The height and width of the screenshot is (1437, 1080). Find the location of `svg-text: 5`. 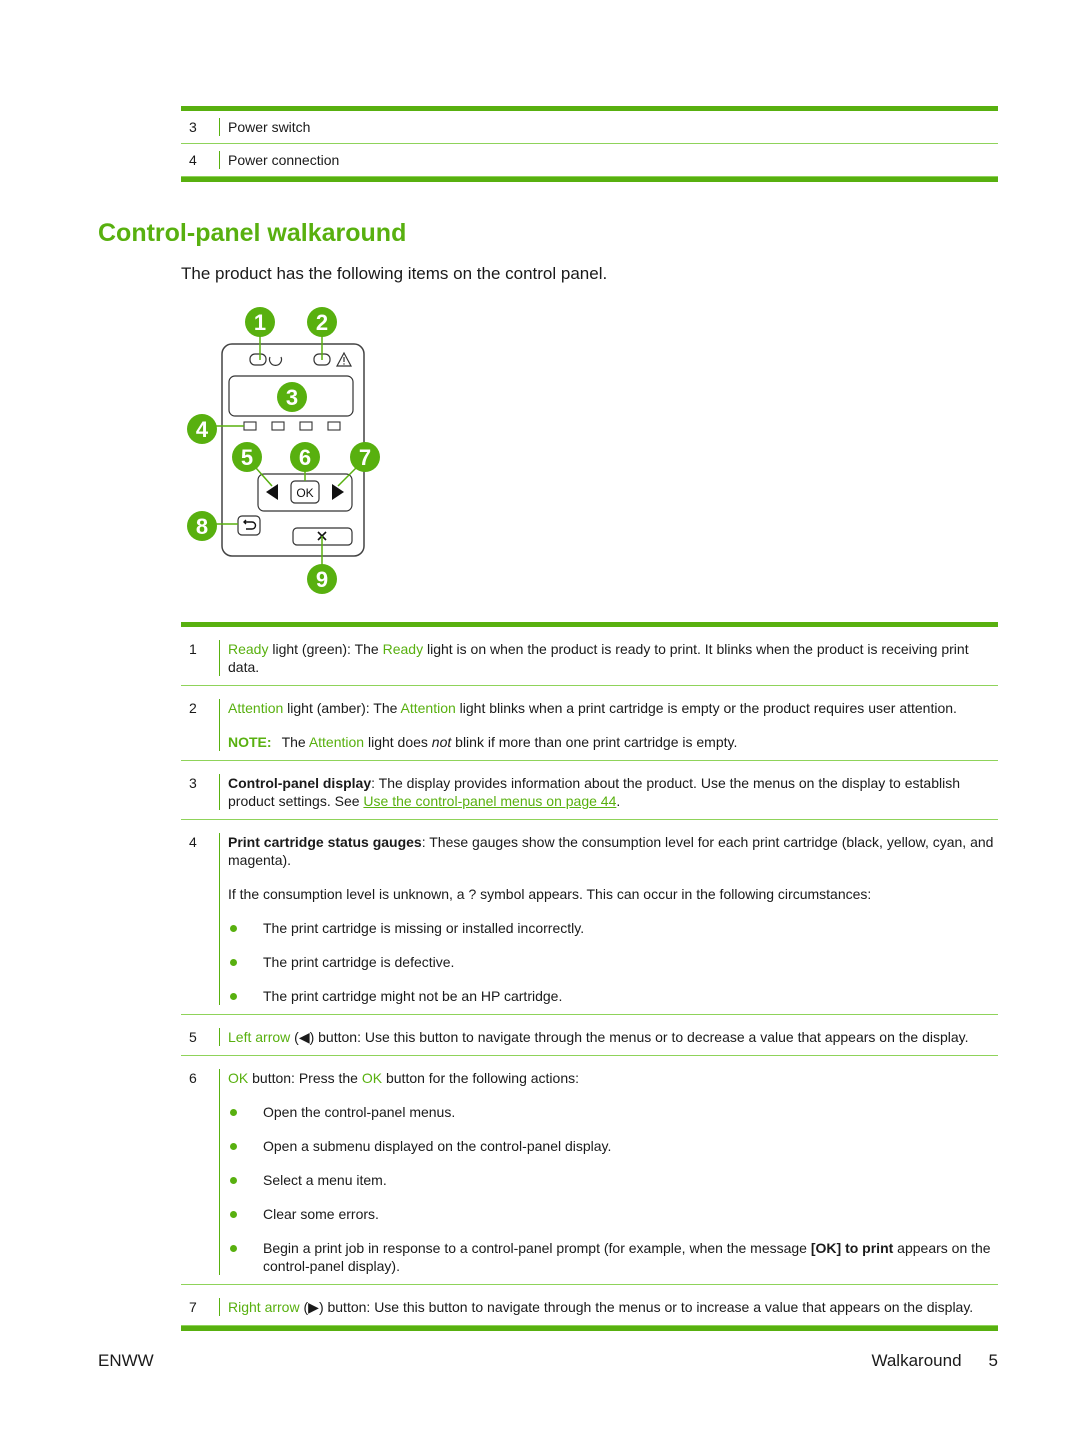

svg-text: 5 is located at coordinates (247, 457).